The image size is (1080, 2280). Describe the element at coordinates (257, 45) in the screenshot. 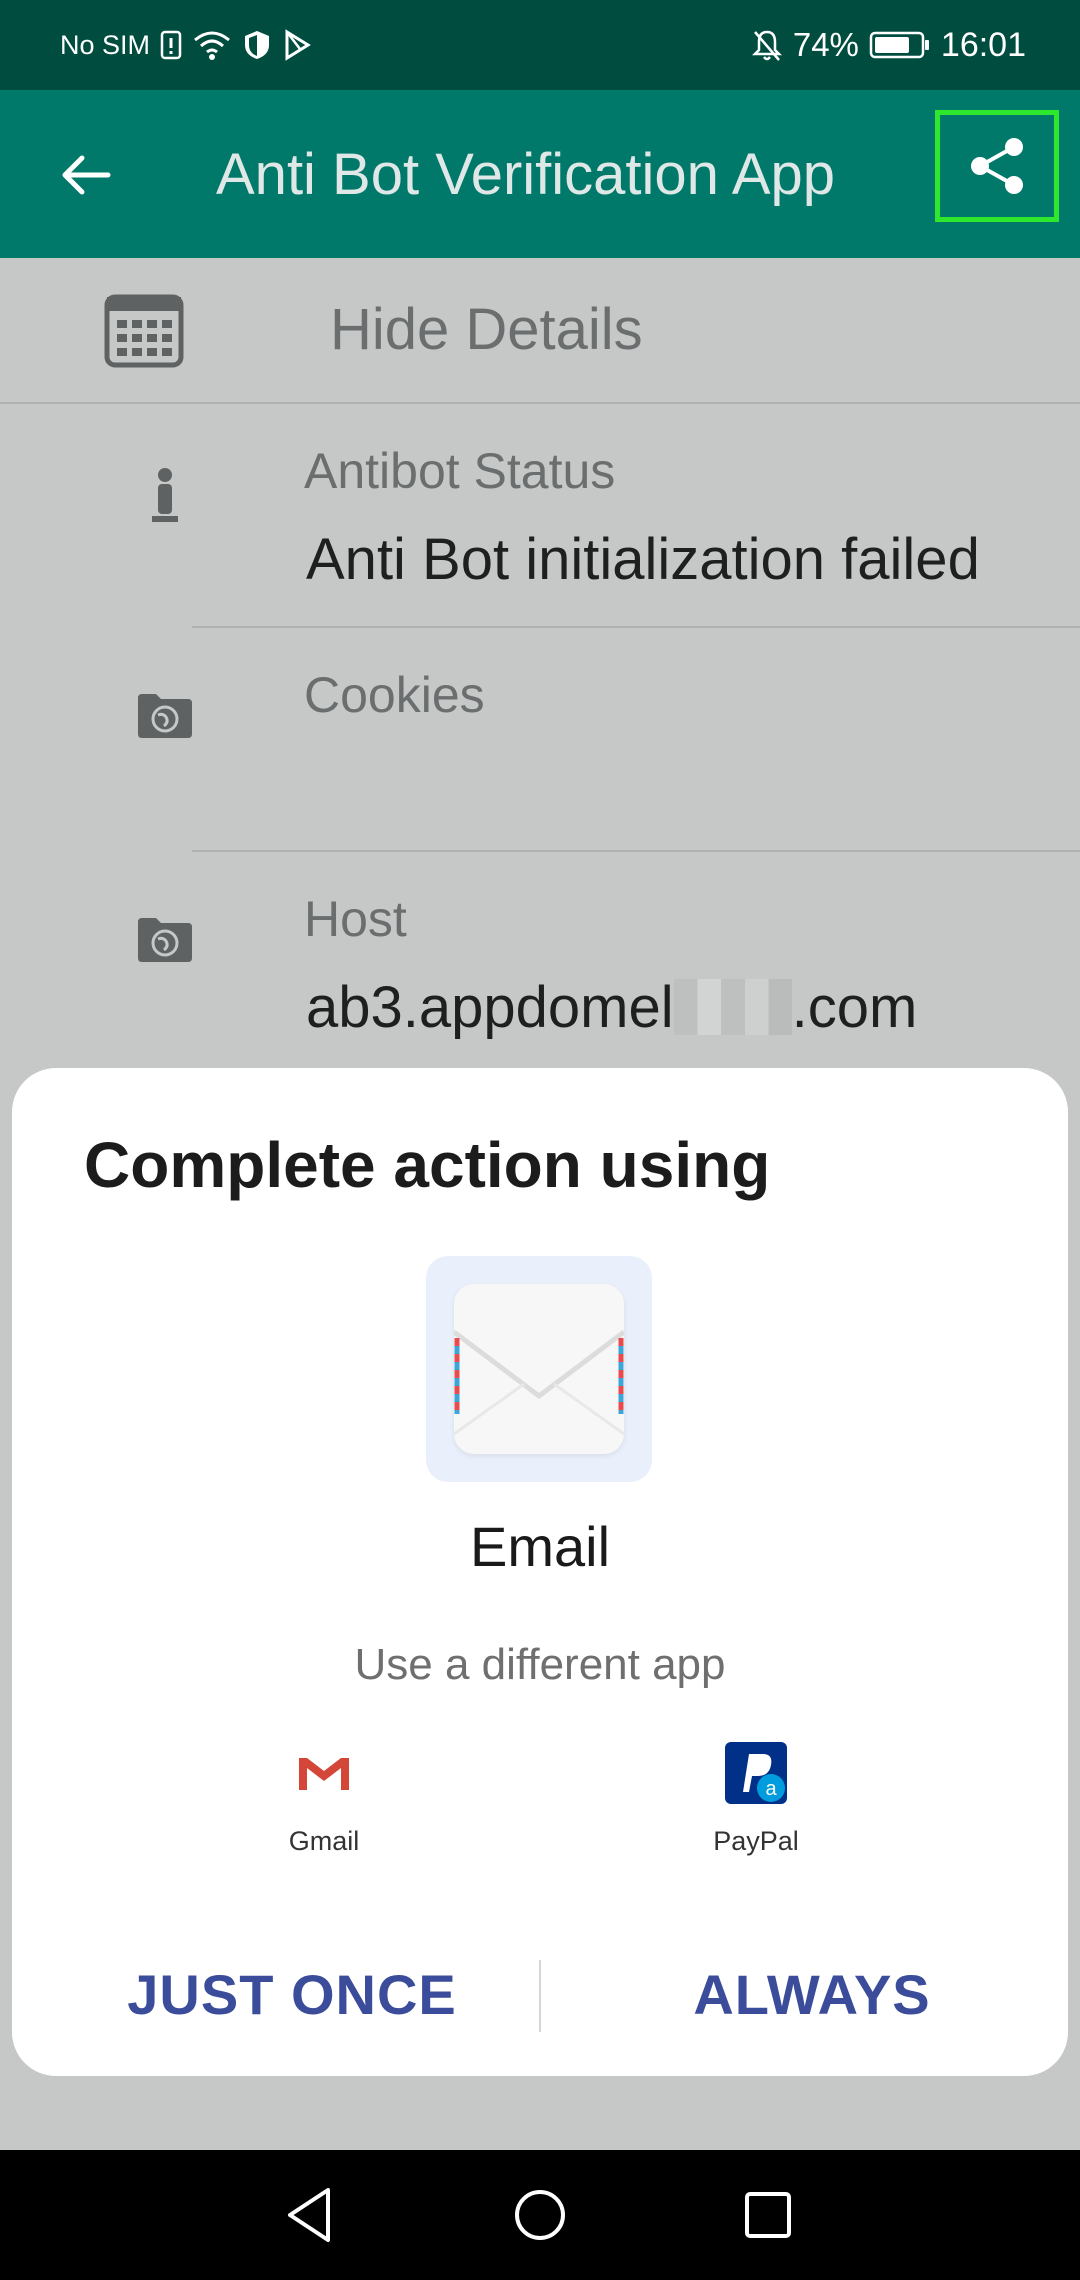

I see `shield-icon` at that location.